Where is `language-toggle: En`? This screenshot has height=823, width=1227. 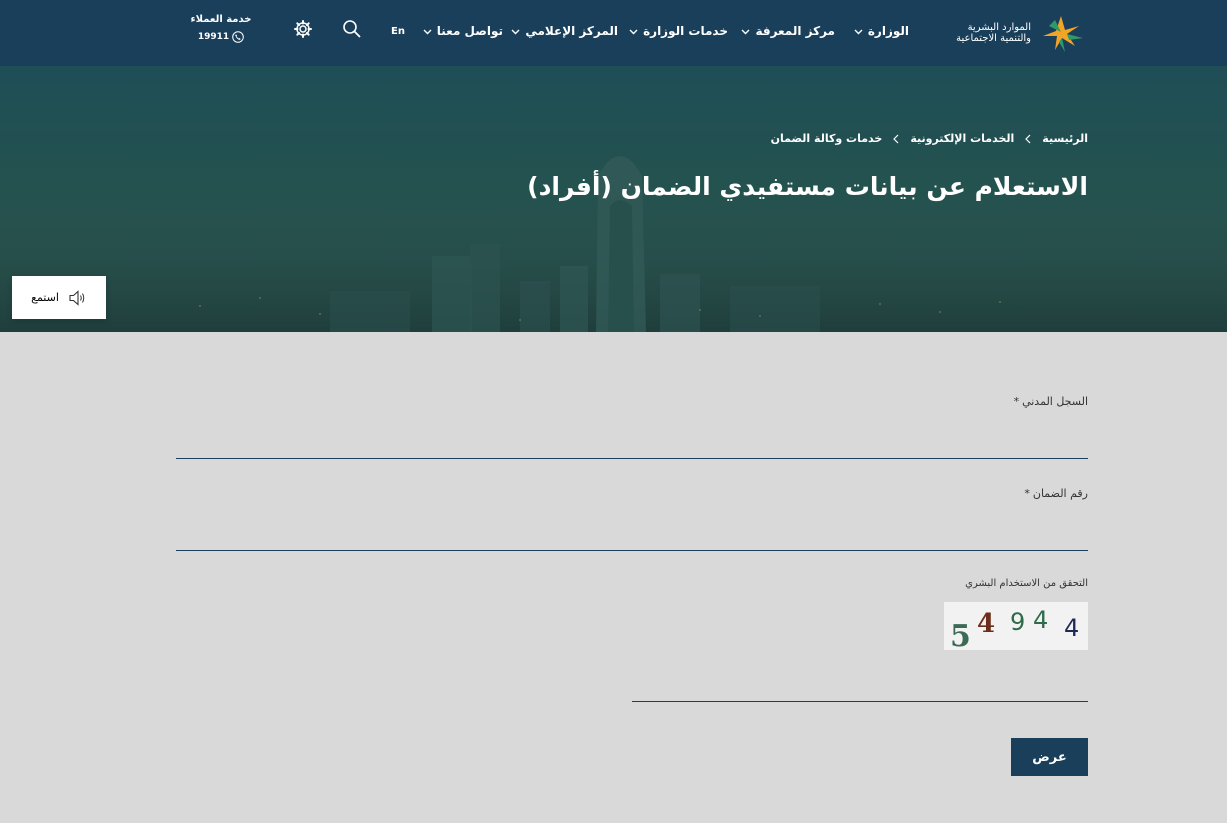 language-toggle: En is located at coordinates (398, 31).